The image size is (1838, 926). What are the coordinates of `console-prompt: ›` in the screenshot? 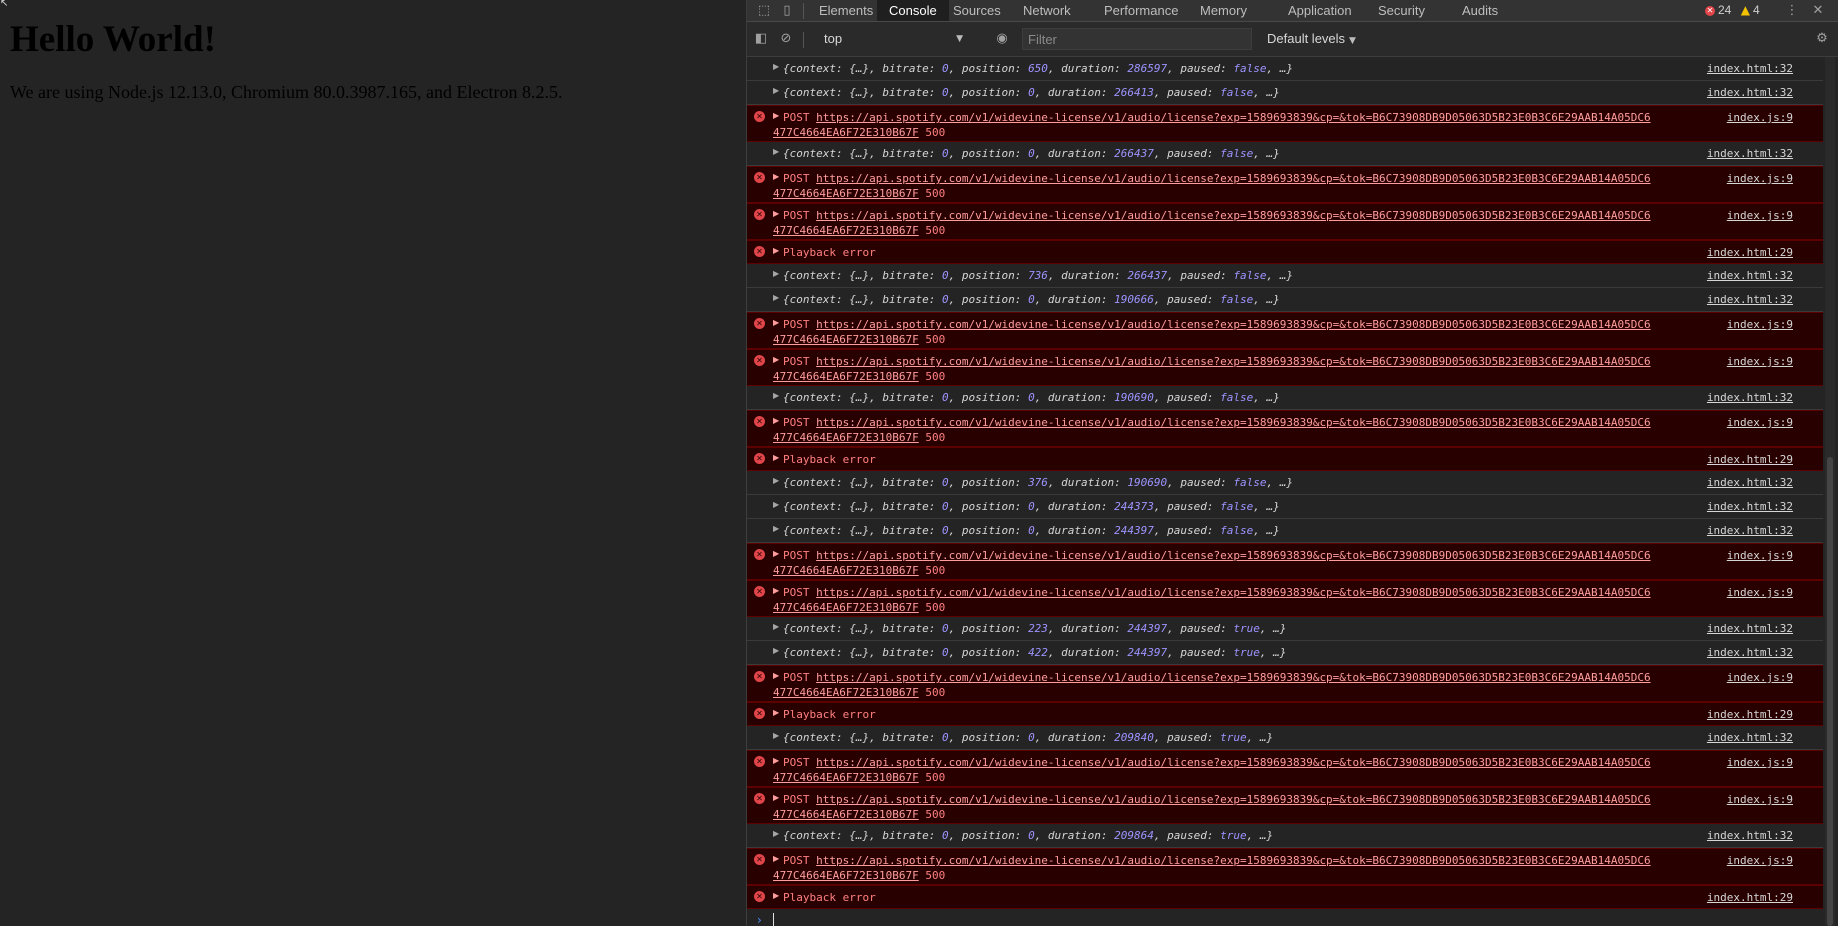 It's located at (1285, 917).